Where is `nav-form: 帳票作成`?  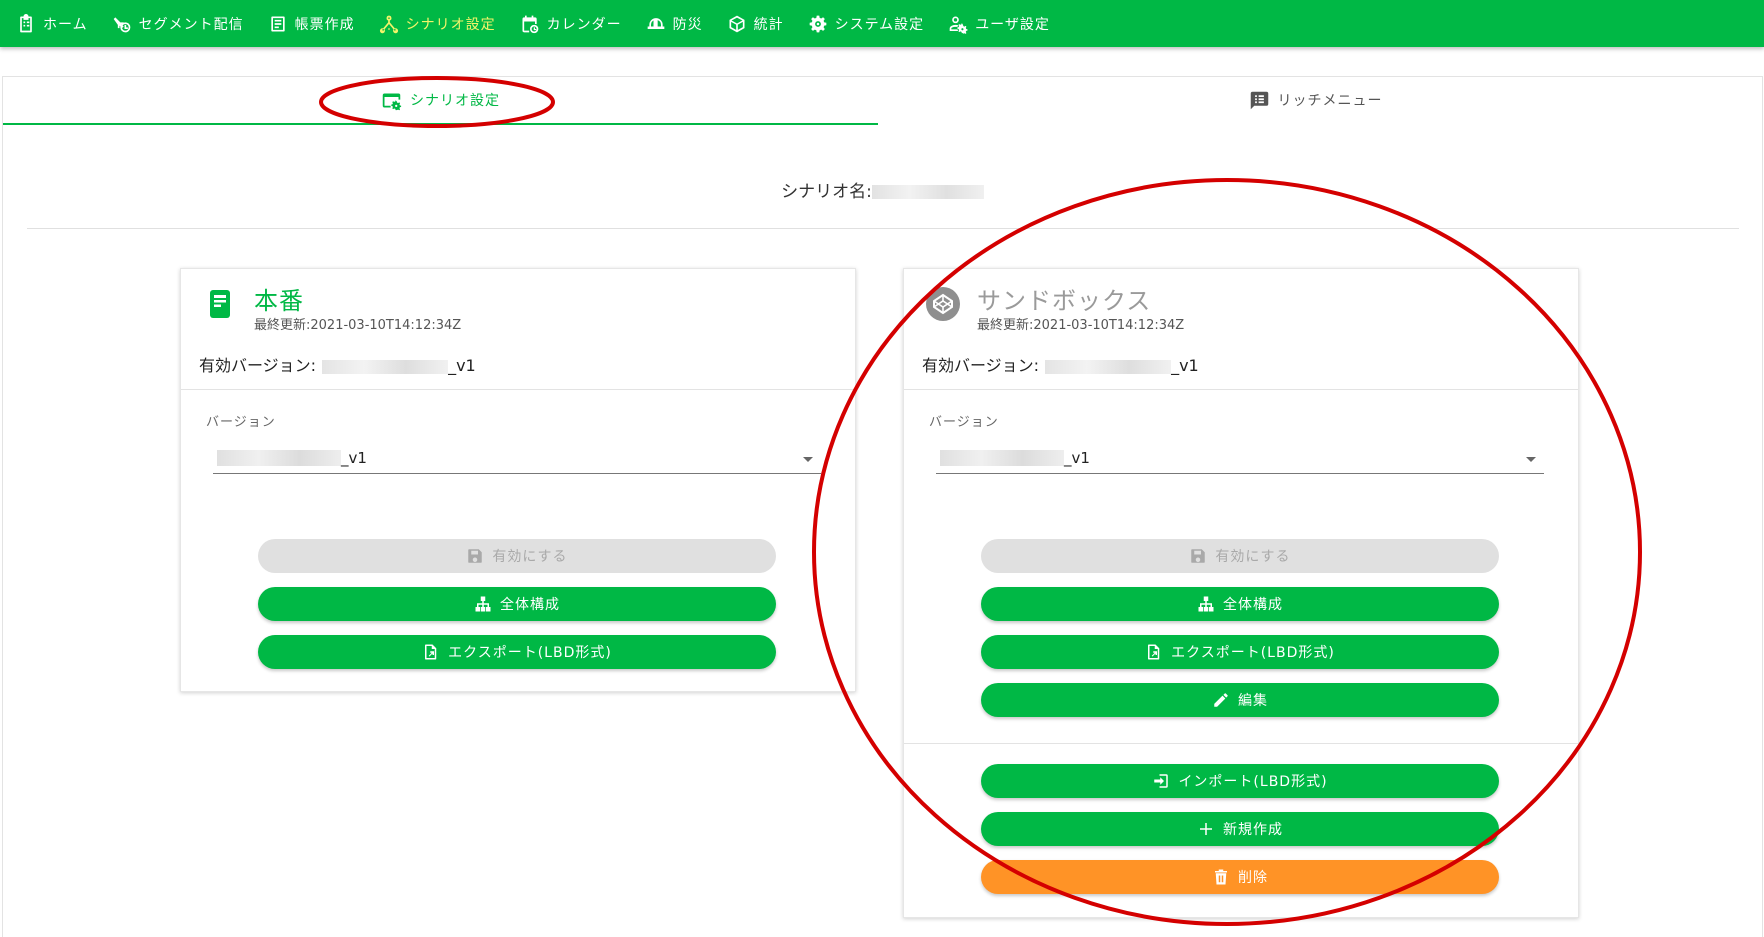
nav-form: 帳票作成 is located at coordinates (311, 23).